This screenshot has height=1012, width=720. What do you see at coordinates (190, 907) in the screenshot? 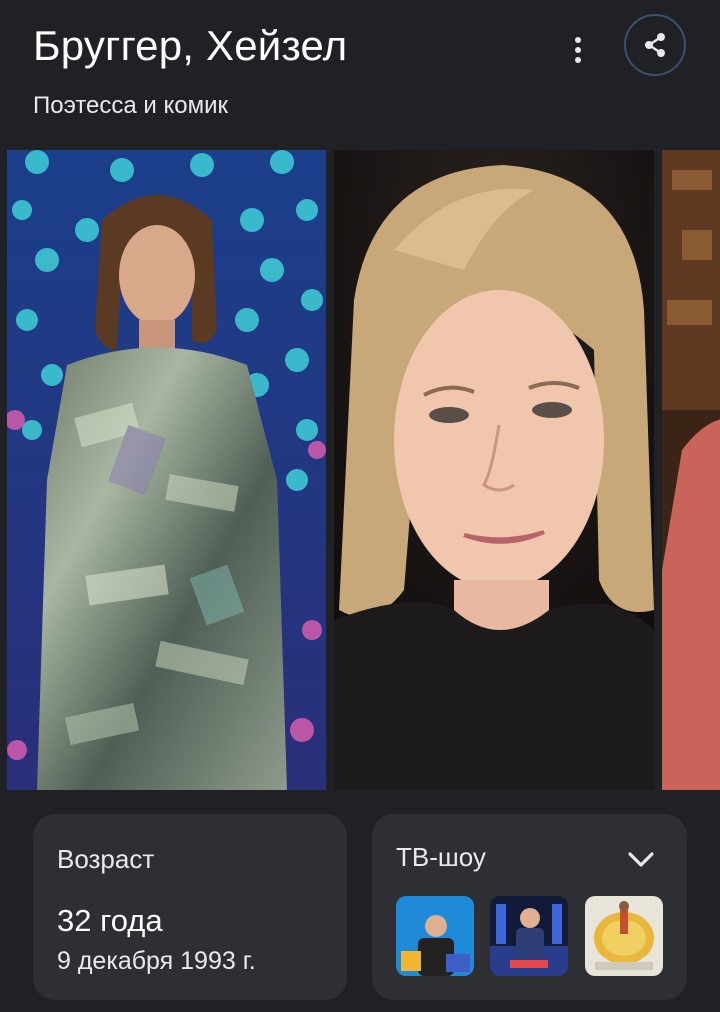
I see `age-card: Возраст 32 года 9 декабря 1993 г.` at bounding box center [190, 907].